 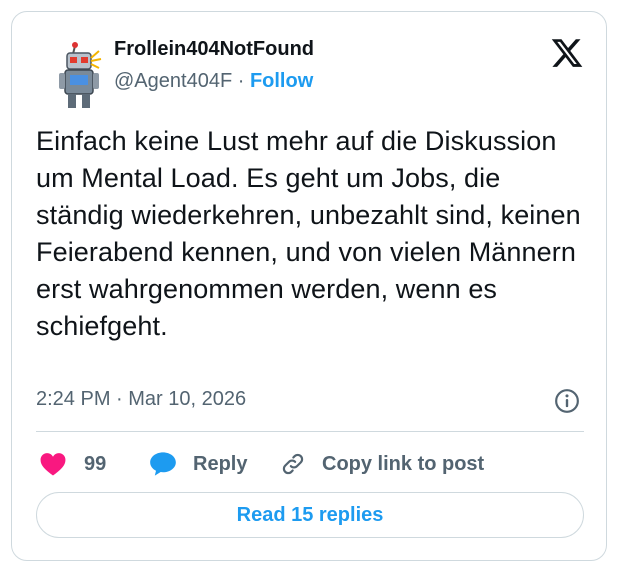 What do you see at coordinates (293, 464) in the screenshot?
I see `link-icon` at bounding box center [293, 464].